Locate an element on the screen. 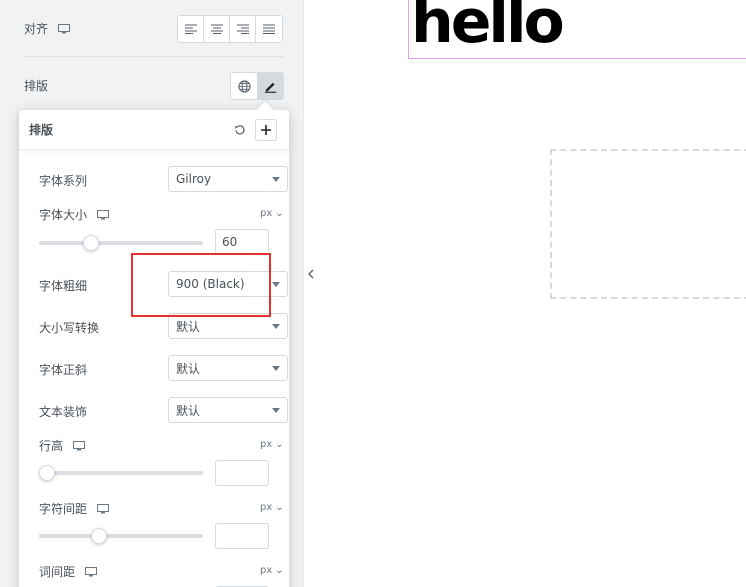 The height and width of the screenshot is (587, 746). globe-icon is located at coordinates (244, 86).